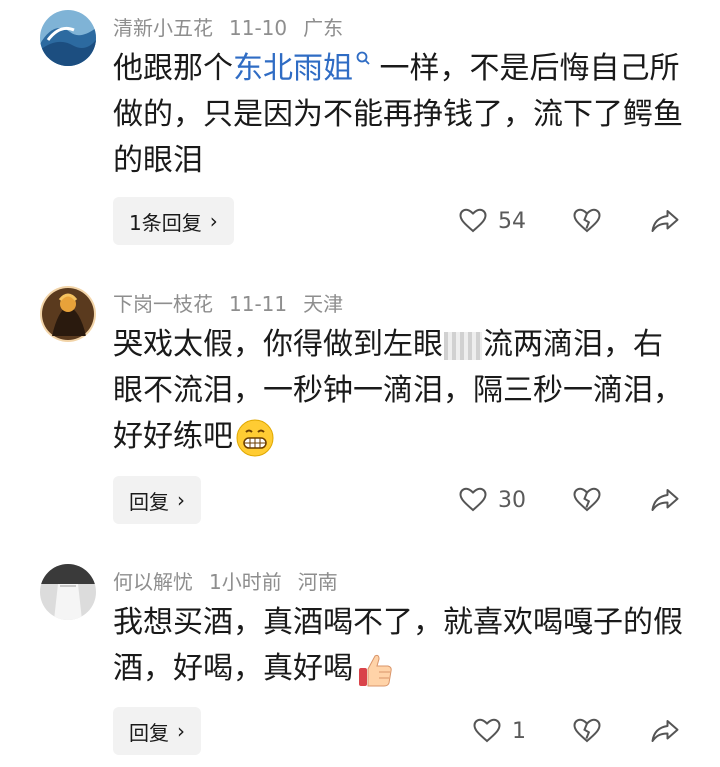 This screenshot has height=767, width=720. Describe the element at coordinates (163, 28) in the screenshot. I see `username: 清新小五花` at that location.